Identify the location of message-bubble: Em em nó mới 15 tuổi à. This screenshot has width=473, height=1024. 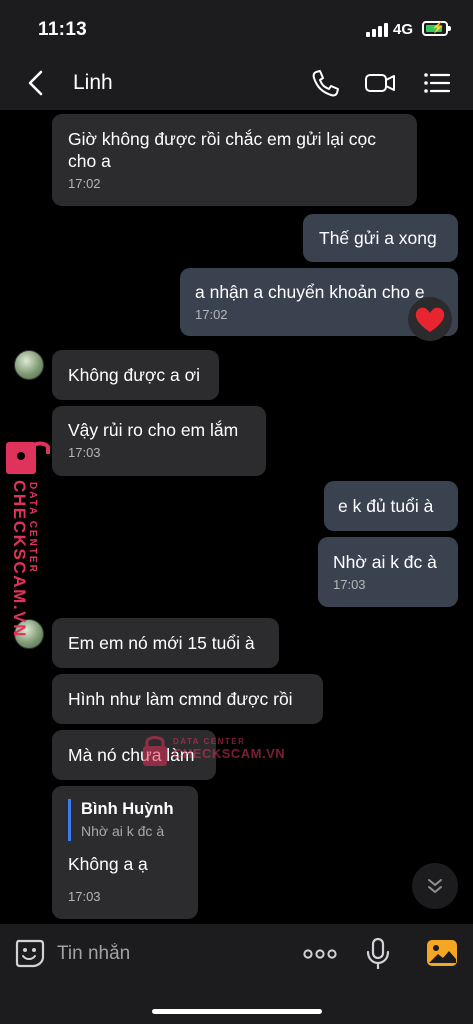
(165, 643).